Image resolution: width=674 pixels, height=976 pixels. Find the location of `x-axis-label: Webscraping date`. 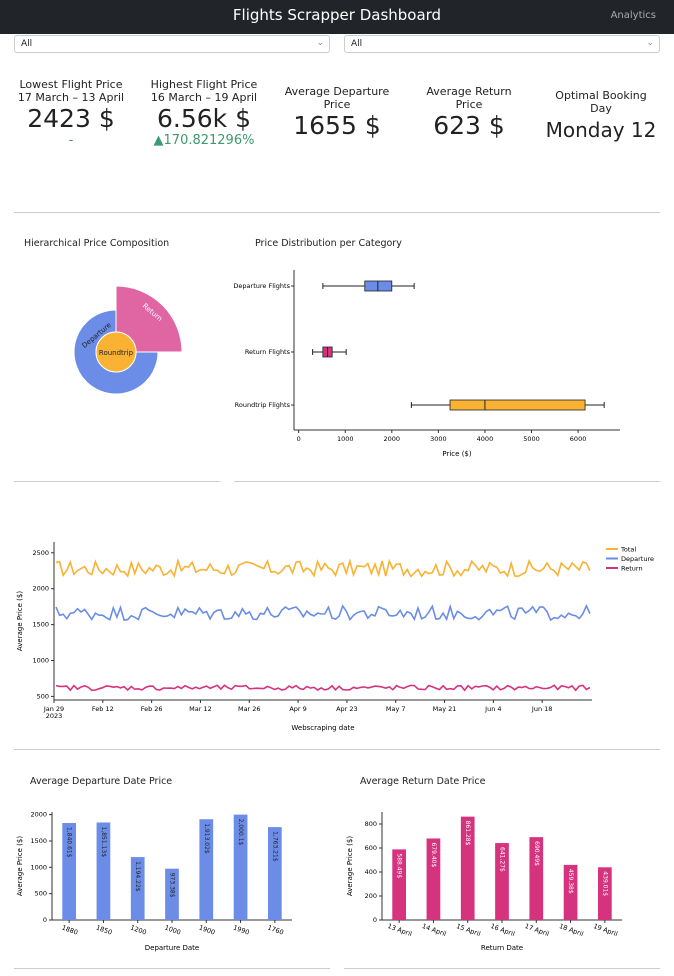

x-axis-label: Webscraping date is located at coordinates (322, 728).